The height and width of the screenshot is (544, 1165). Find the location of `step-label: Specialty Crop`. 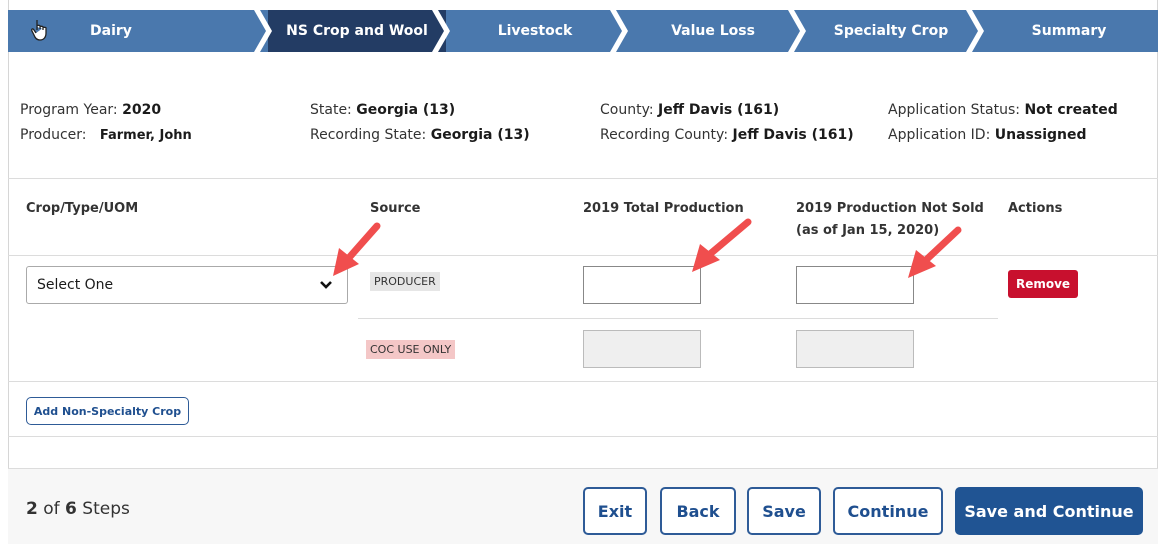

step-label: Specialty Crop is located at coordinates (891, 31).